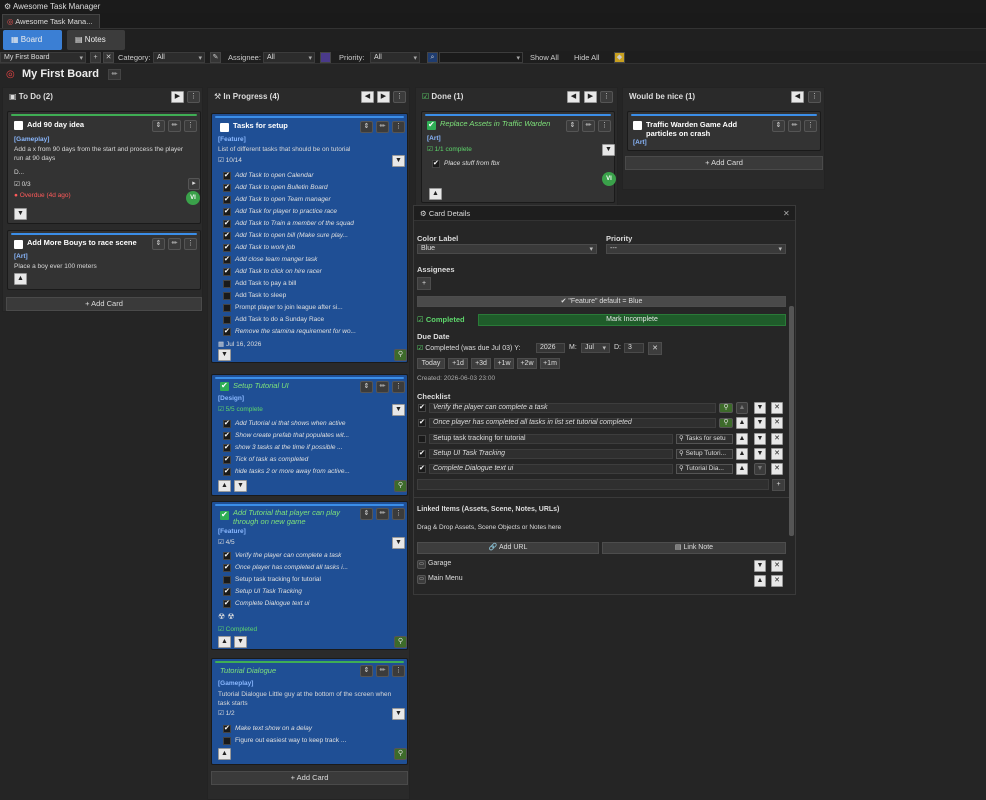 The height and width of the screenshot is (800, 986). Describe the element at coordinates (704, 439) in the screenshot. I see `linked-card-tag: ⚲ Tasks for setu` at that location.